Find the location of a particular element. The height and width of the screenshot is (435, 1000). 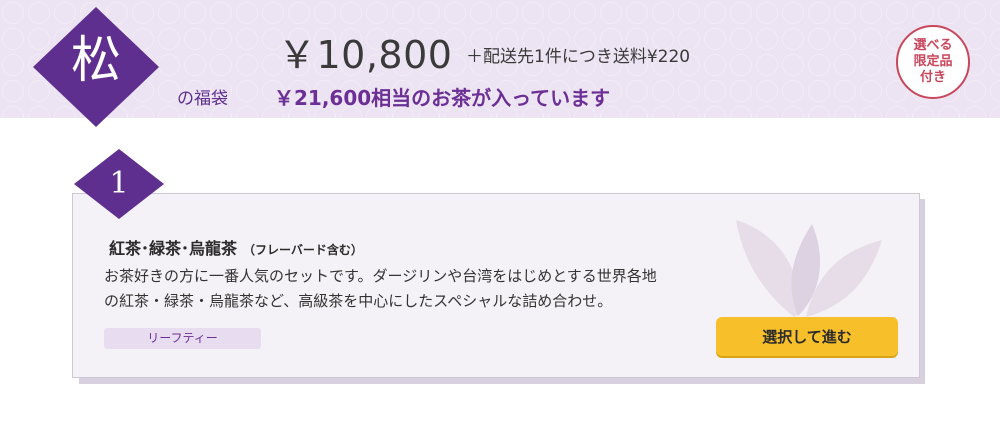

price: ￥10,800 is located at coordinates (365, 55).